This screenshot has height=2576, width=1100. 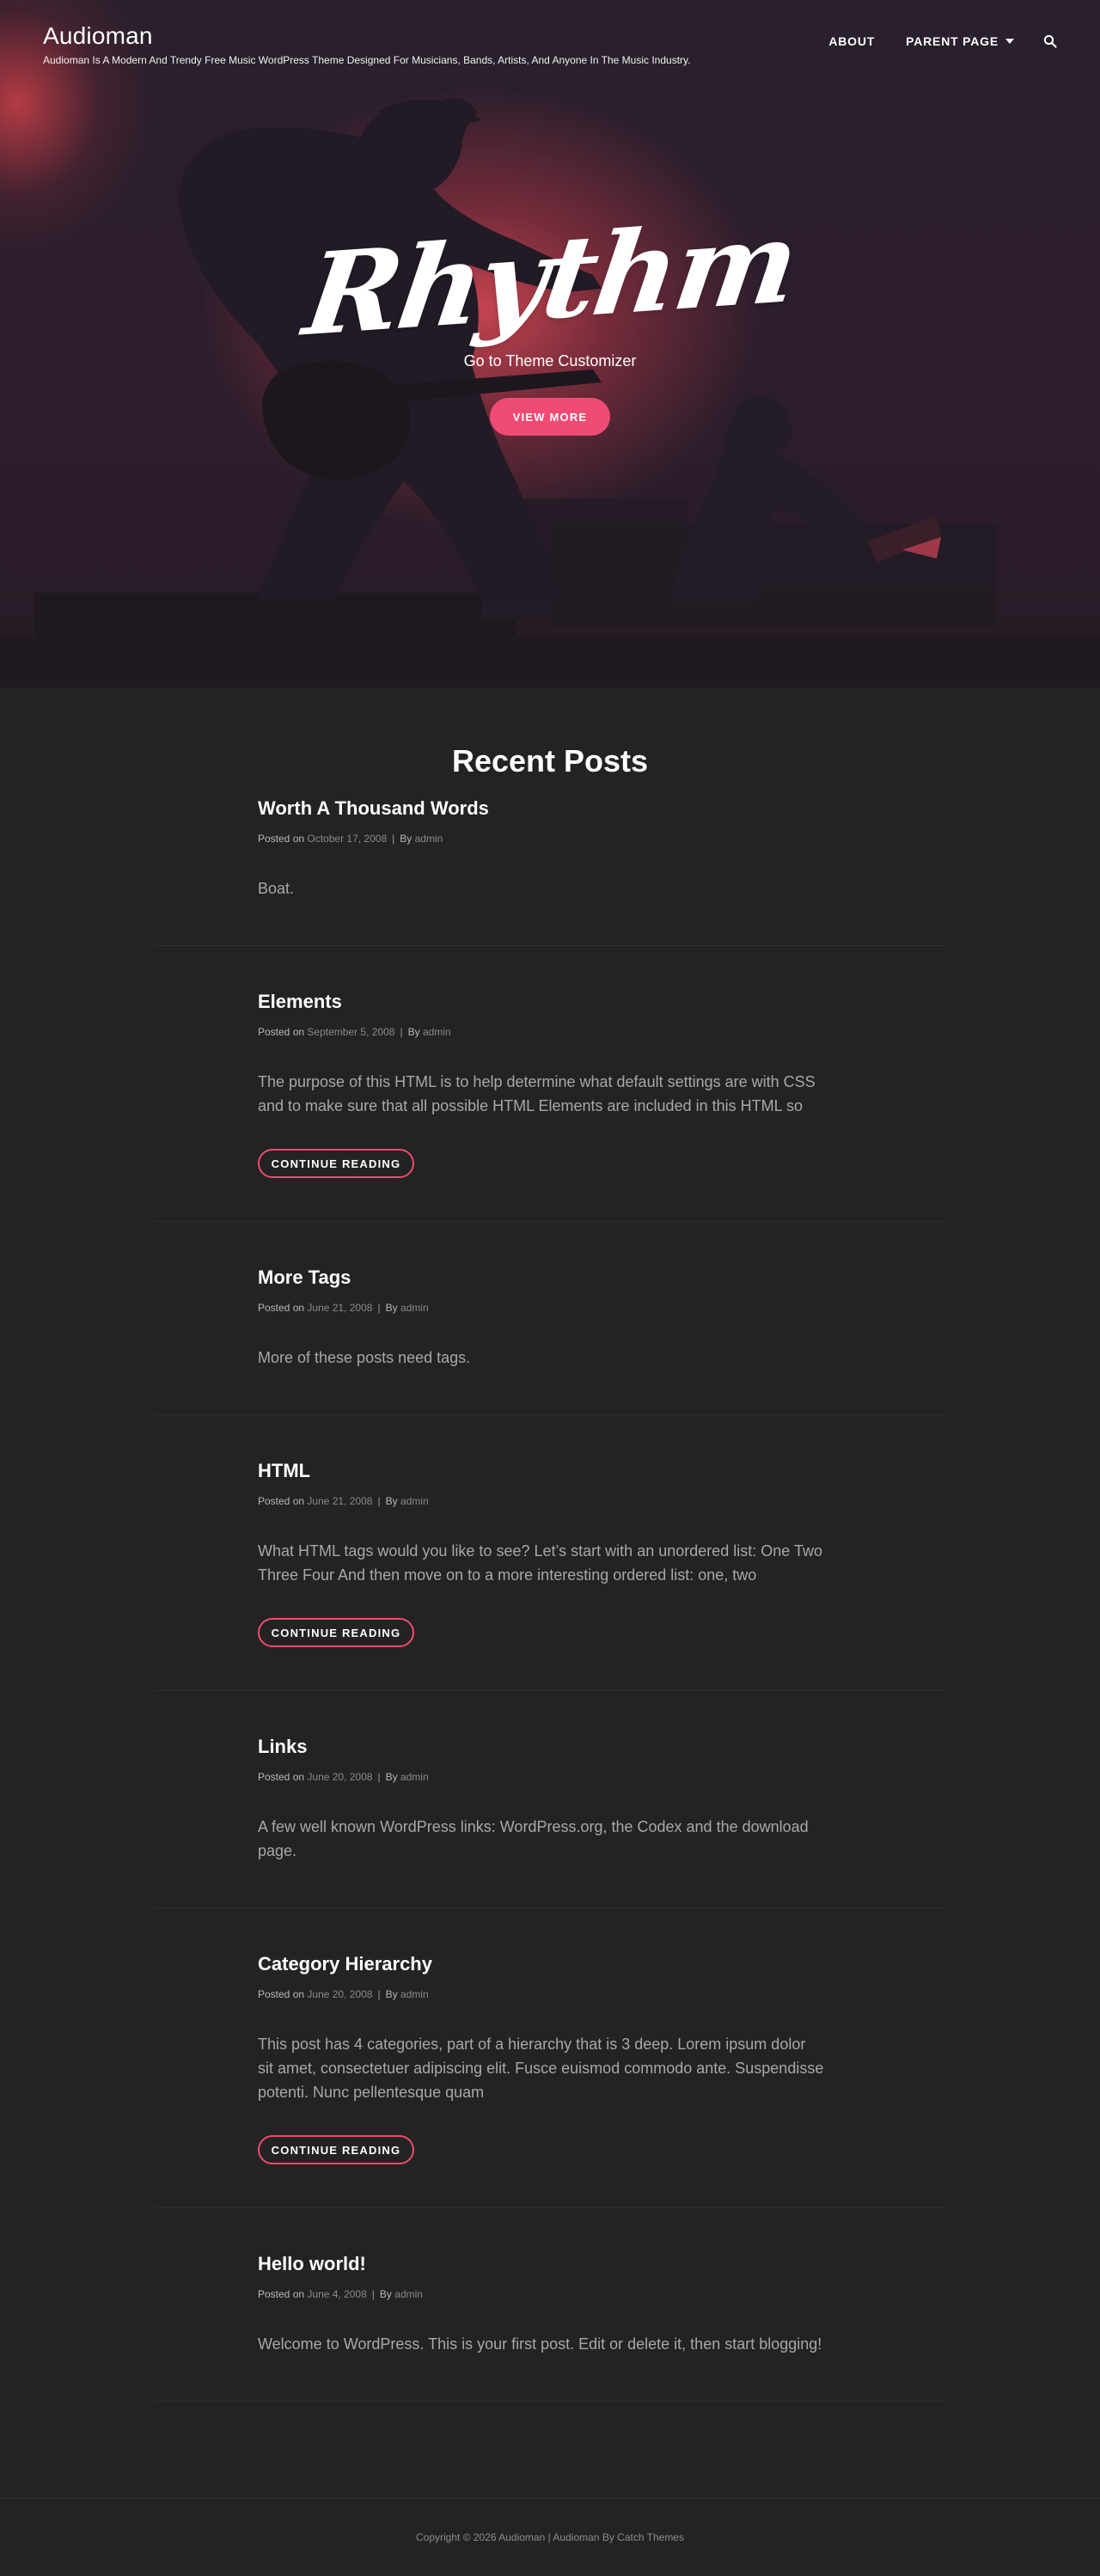 I want to click on nav-item-about-label: About, so click(x=852, y=41).